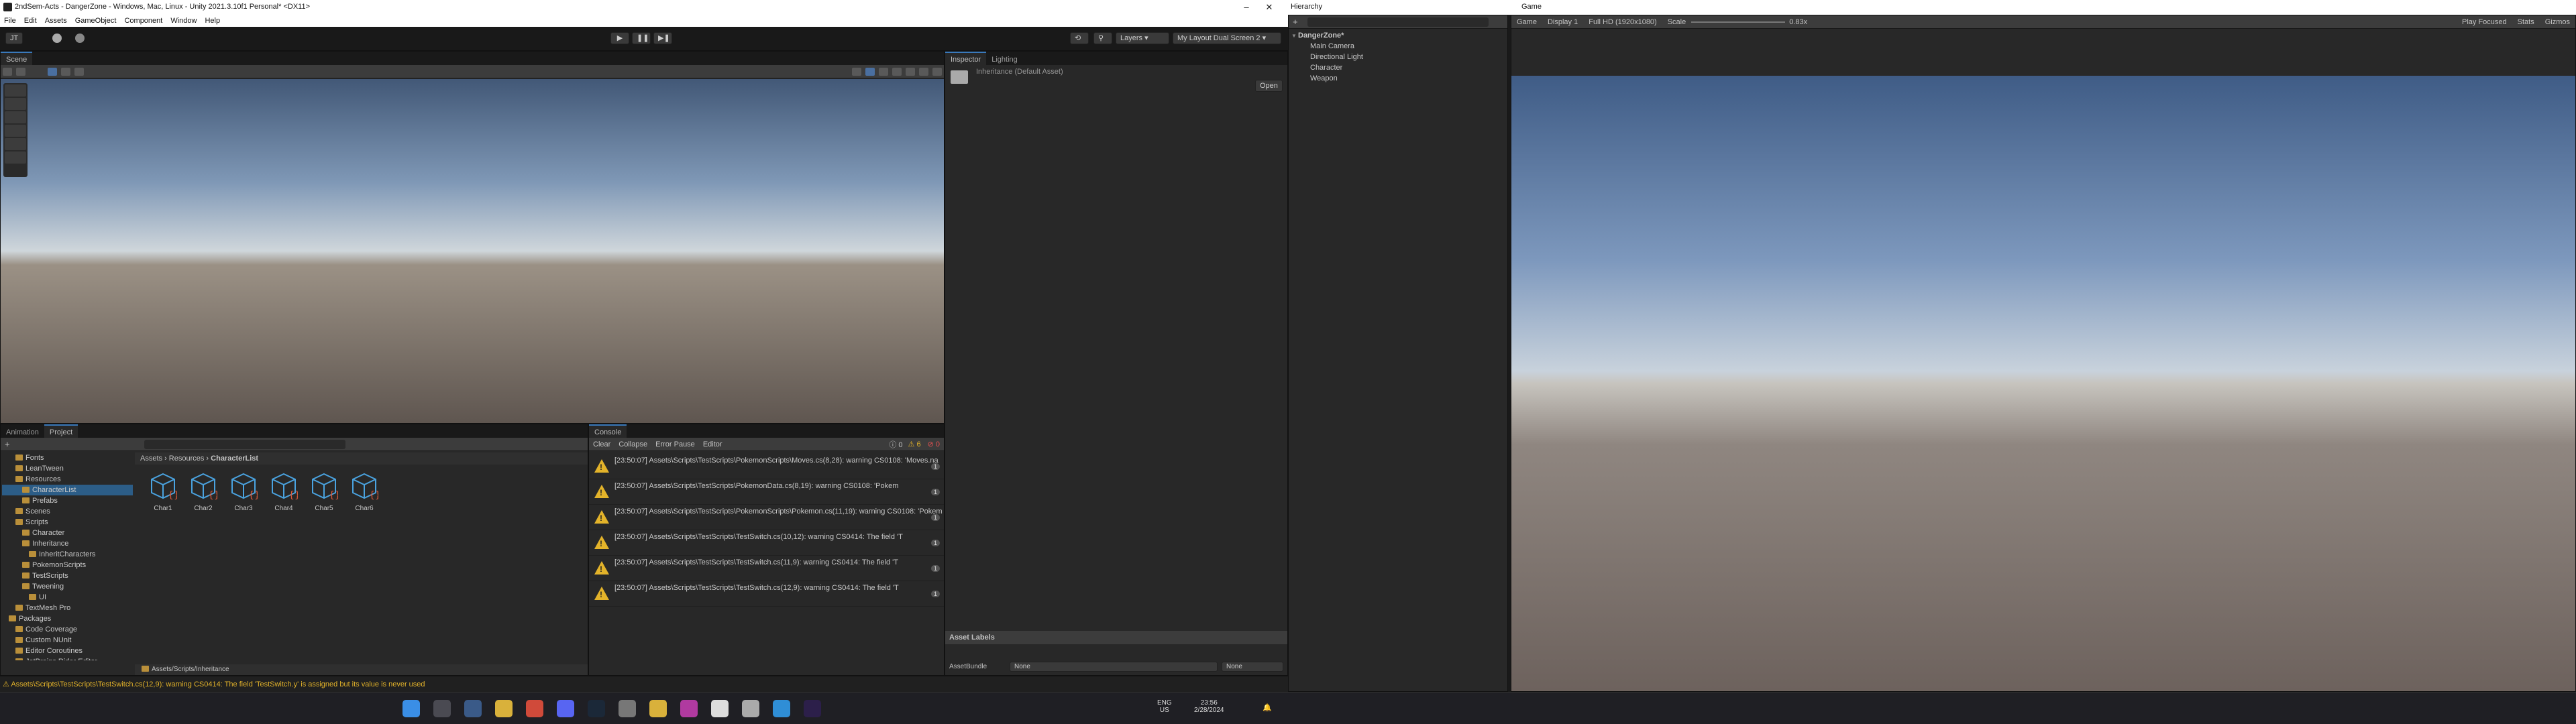 The image size is (2576, 724). What do you see at coordinates (534, 708) in the screenshot?
I see `browser-icon` at bounding box center [534, 708].